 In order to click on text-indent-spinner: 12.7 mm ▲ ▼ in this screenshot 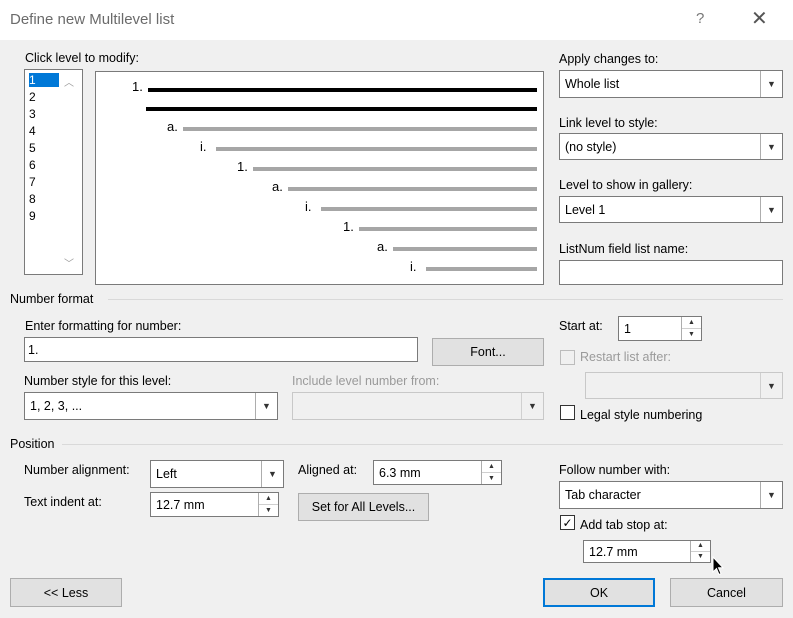, I will do `click(214, 504)`.